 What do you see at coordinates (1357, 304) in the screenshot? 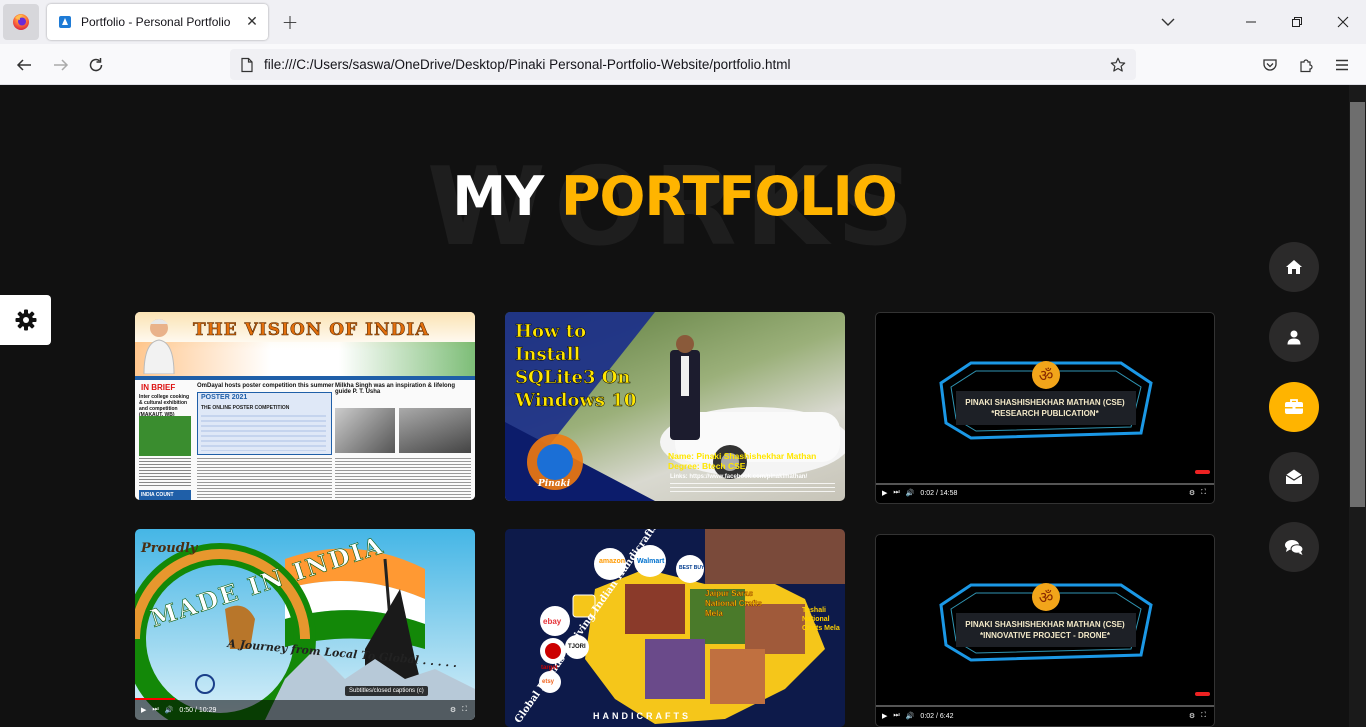
I see `scrollbar-thumb` at bounding box center [1357, 304].